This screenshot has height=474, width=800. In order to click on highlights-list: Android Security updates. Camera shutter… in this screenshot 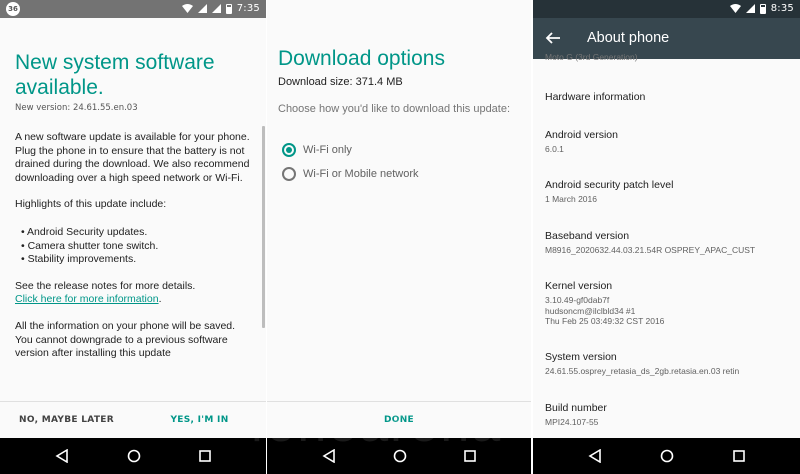, I will do `click(137, 246)`.